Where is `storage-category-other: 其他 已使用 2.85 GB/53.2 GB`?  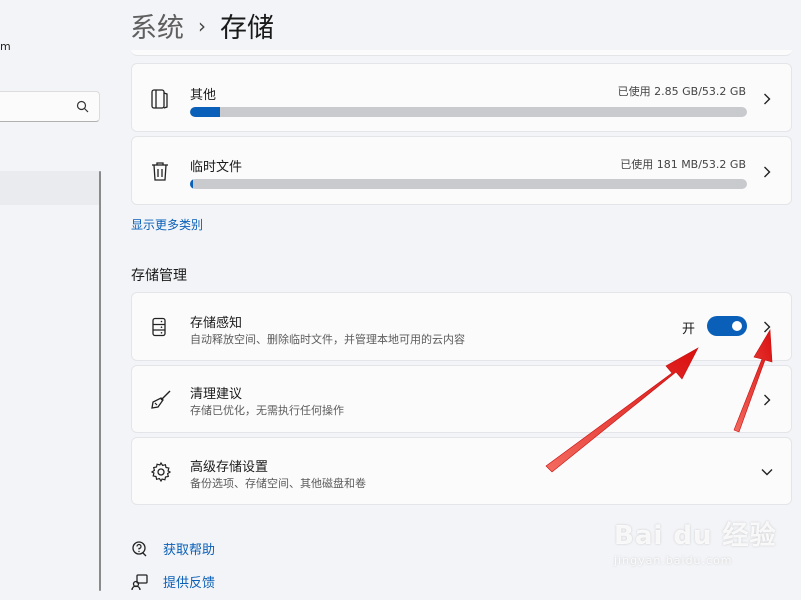
storage-category-other: 其他 已使用 2.85 GB/53.2 GB is located at coordinates (461, 97).